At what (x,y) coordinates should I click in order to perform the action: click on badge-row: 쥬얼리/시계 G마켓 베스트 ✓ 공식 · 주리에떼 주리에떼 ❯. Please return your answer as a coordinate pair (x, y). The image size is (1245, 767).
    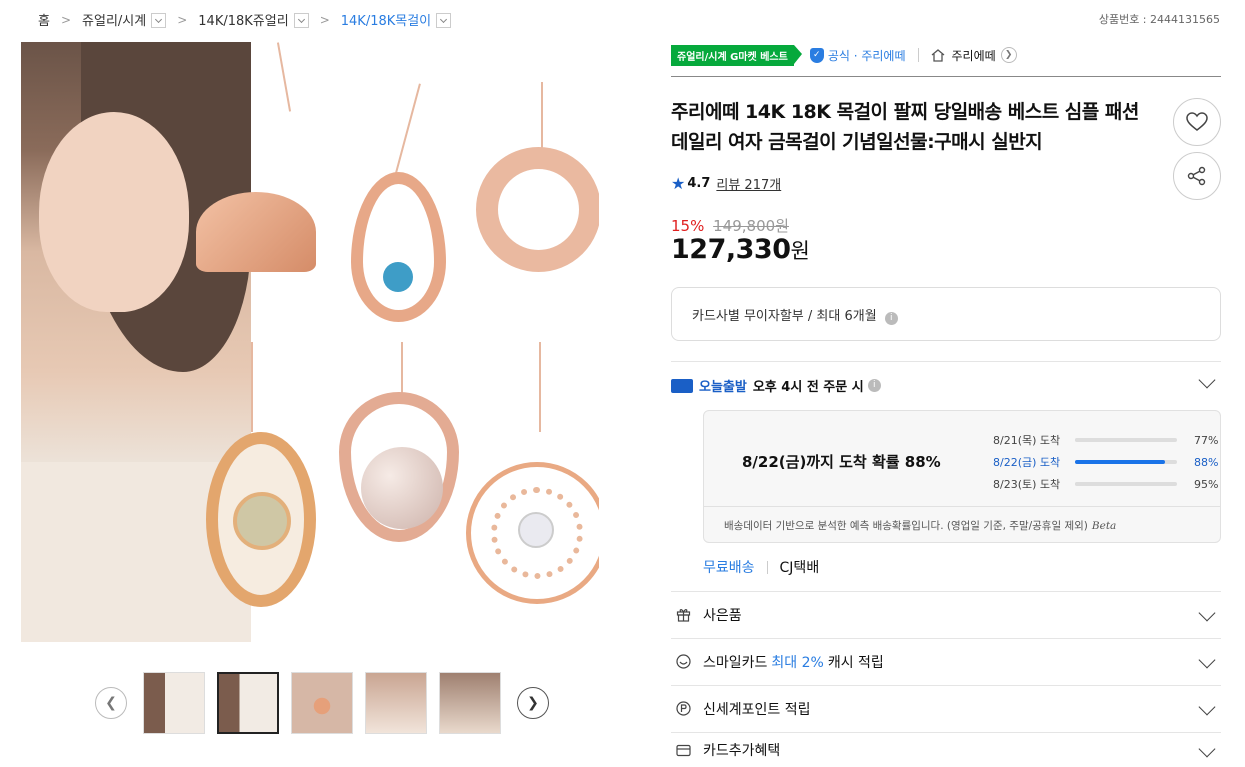
    Looking at the image, I should click on (946, 60).